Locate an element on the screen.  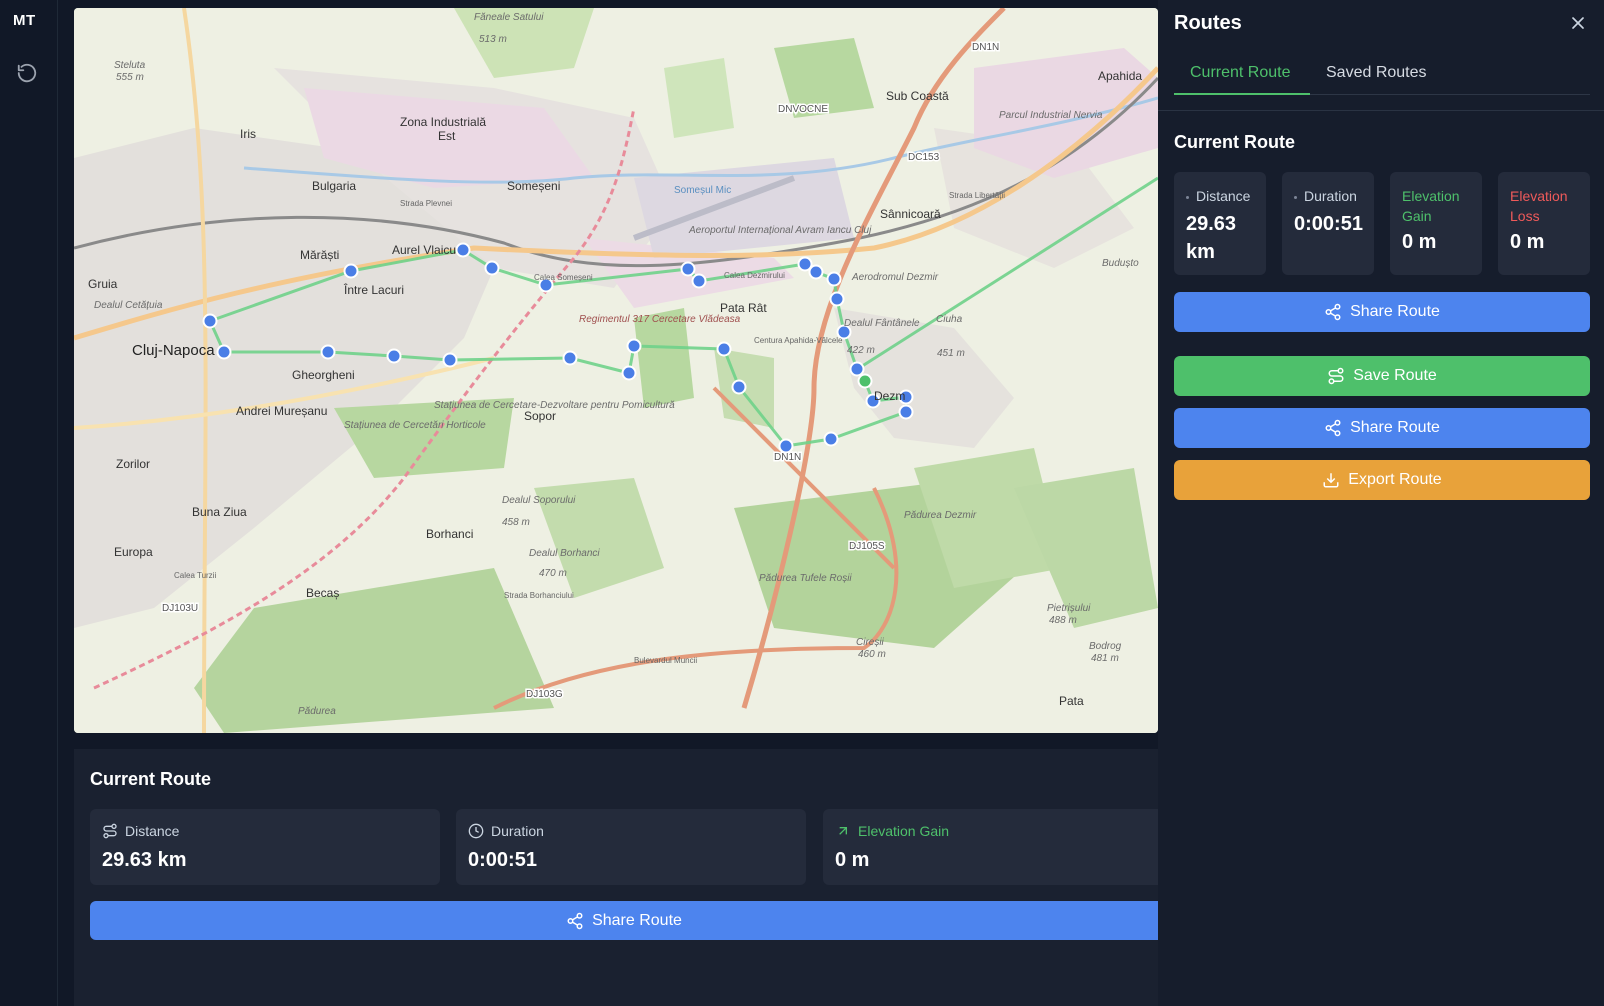
map-label: Someșul Mic is located at coordinates (702, 190).